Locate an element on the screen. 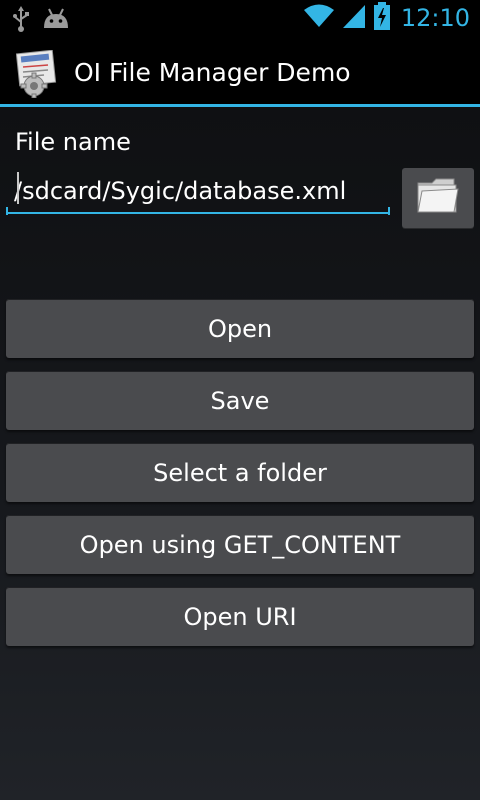  action-bar: OI File Manager Demo is located at coordinates (240, 72).